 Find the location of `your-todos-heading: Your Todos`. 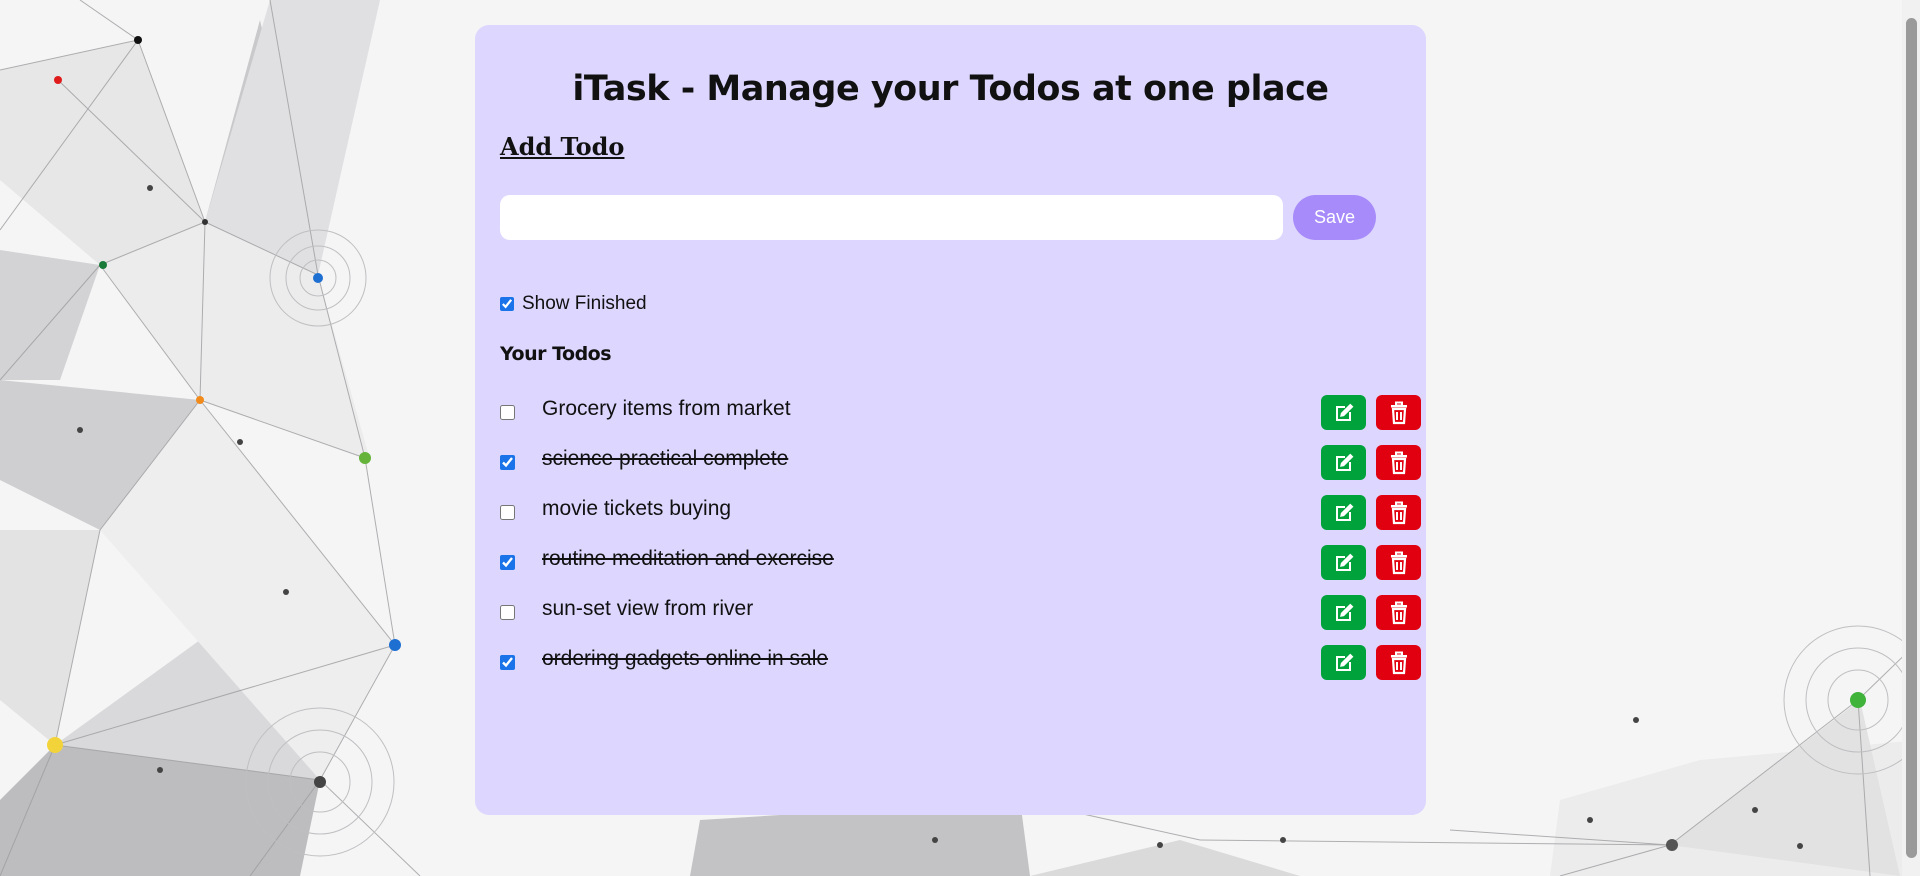

your-todos-heading: Your Todos is located at coordinates (556, 354).